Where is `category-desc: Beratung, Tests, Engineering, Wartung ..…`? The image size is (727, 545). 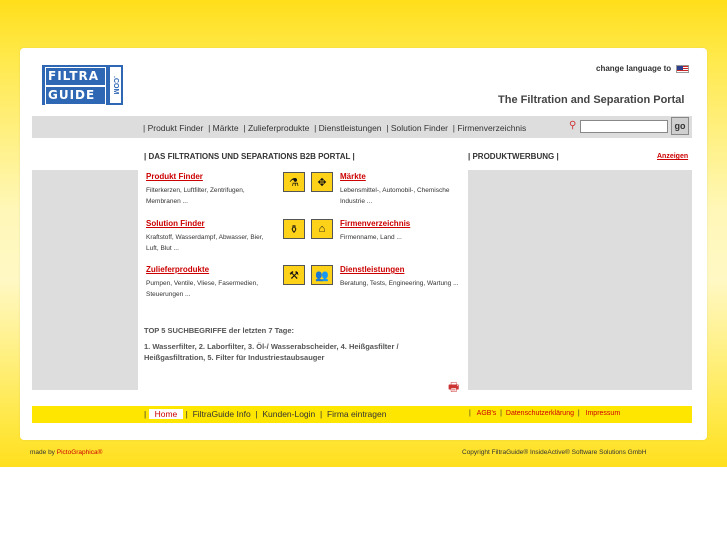 category-desc: Beratung, Tests, Engineering, Wartung ..… is located at coordinates (399, 283).